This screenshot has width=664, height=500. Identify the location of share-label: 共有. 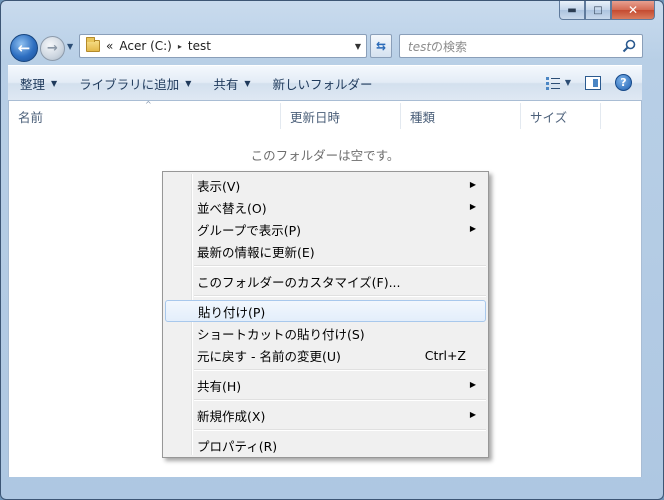
(226, 84).